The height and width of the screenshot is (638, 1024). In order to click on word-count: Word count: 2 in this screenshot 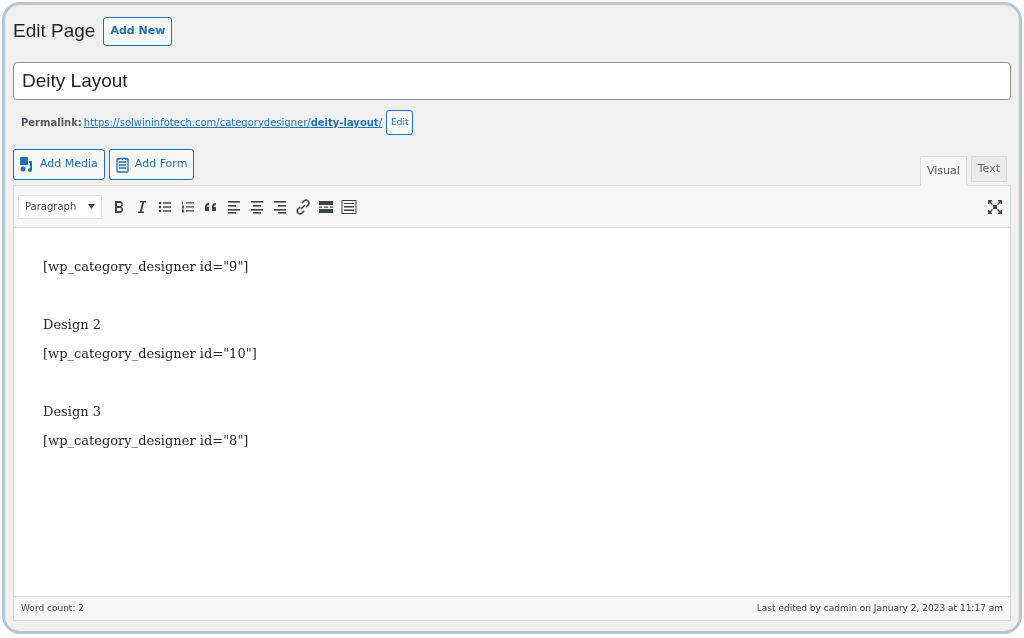, I will do `click(52, 608)`.